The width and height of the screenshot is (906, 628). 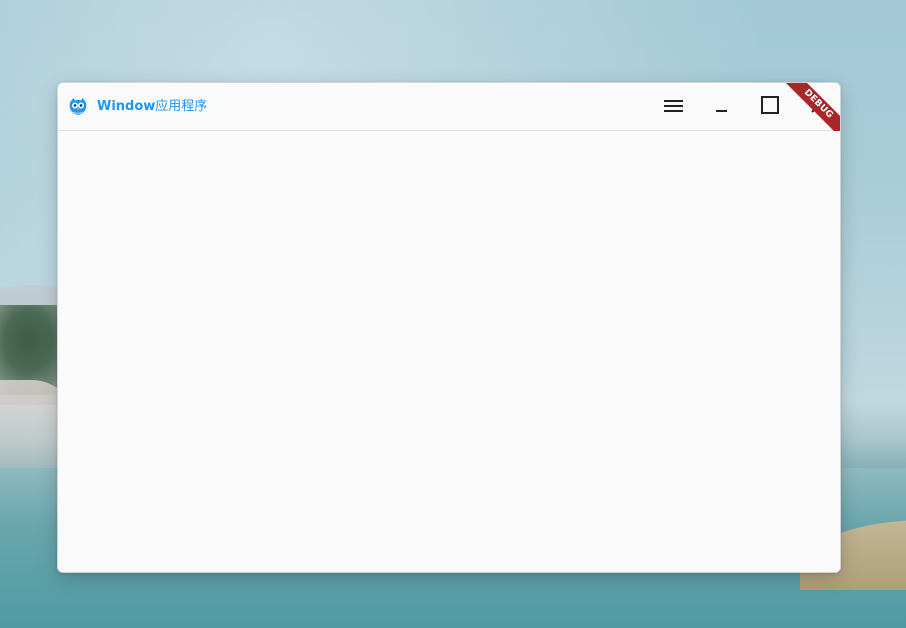 What do you see at coordinates (126, 106) in the screenshot?
I see `window-title-latin: Window` at bounding box center [126, 106].